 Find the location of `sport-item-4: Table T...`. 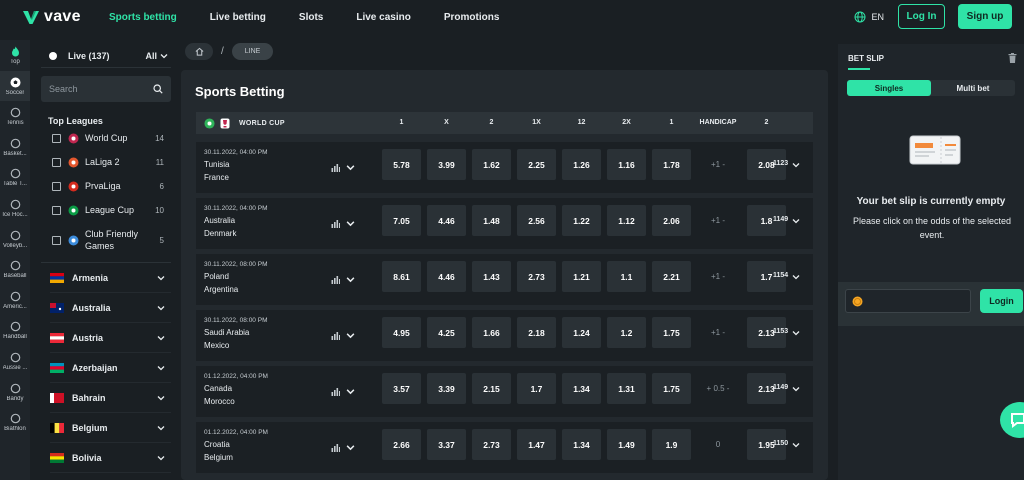

sport-item-4: Table T... is located at coordinates (15, 177).